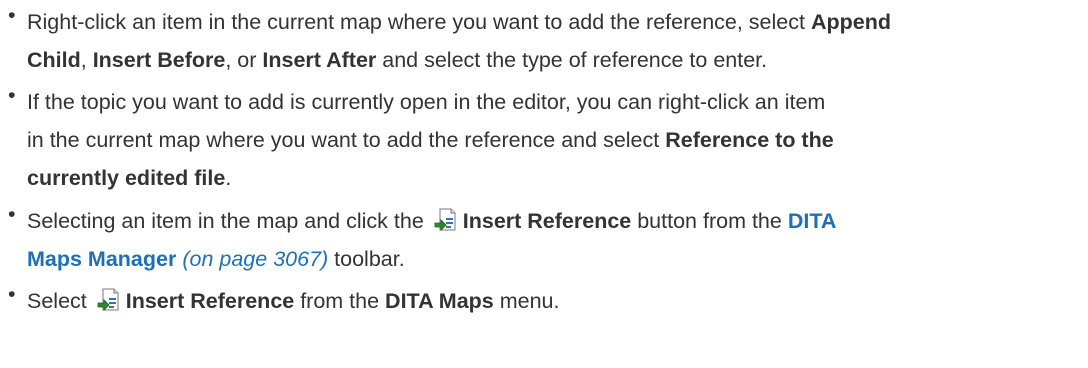 The width and height of the screenshot is (1088, 368). I want to click on text-run: ,, so click(86, 60).